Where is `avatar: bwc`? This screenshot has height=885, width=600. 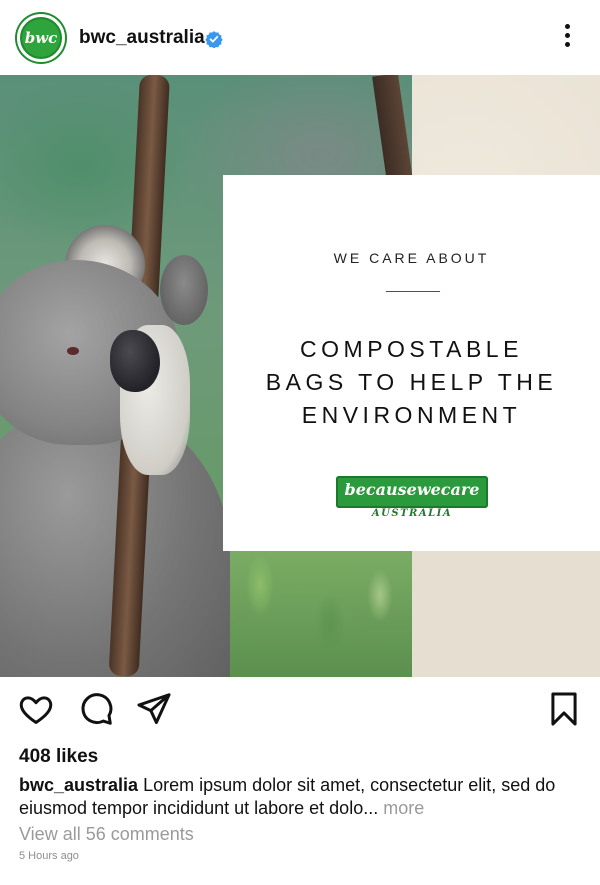 avatar: bwc is located at coordinates (41, 38).